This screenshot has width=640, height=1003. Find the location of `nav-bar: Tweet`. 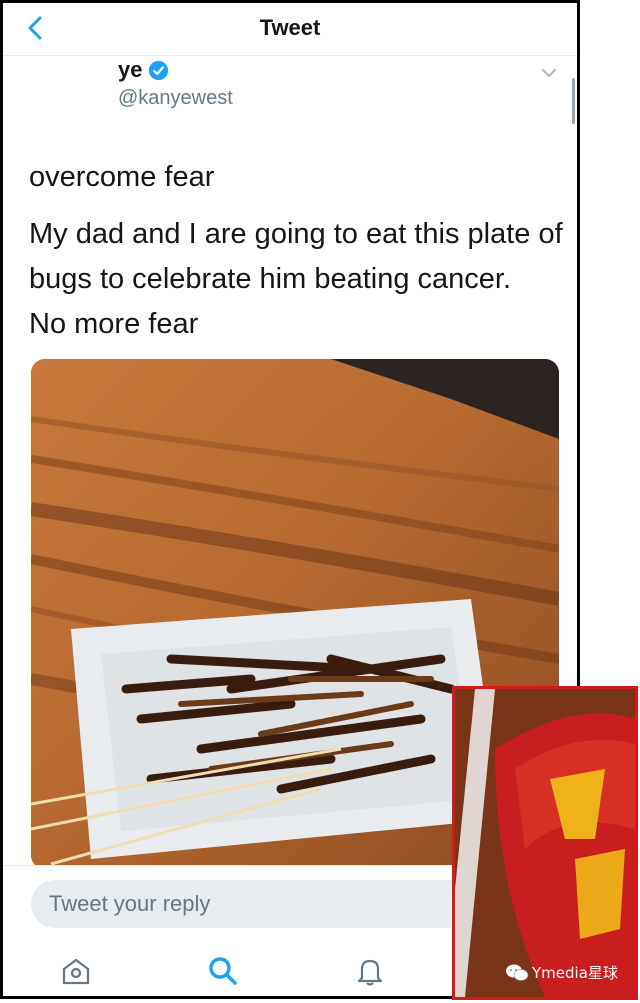

nav-bar: Tweet is located at coordinates (290, 29).